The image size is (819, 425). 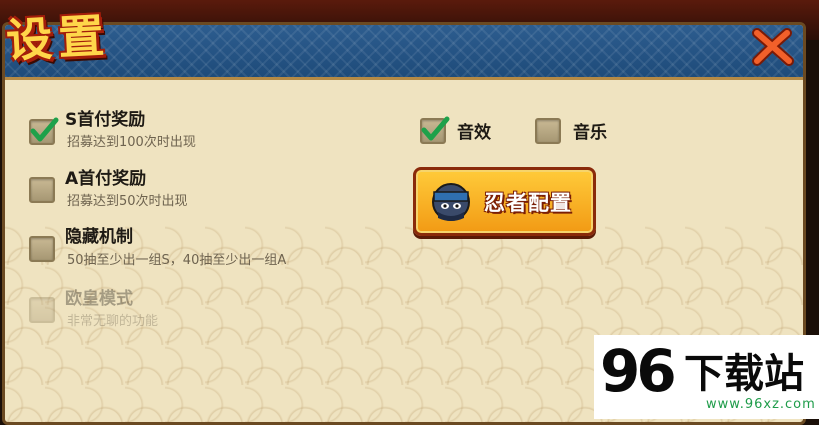 What do you see at coordinates (761, 404) in the screenshot?
I see `watermark-url: www.96xz.com` at bounding box center [761, 404].